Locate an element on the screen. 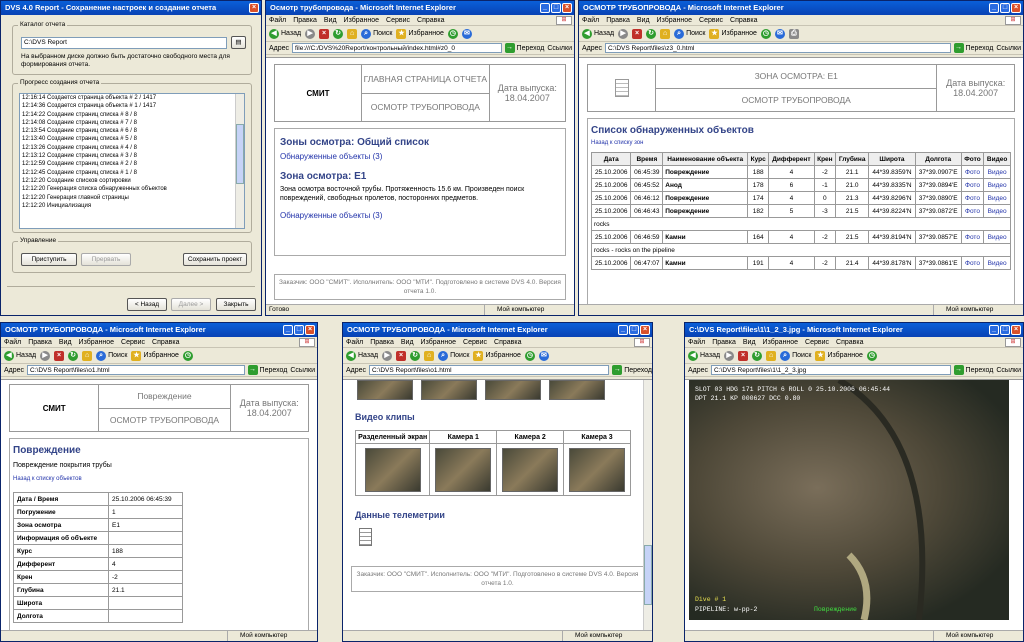 Image resolution: width=1024 pixels, height=642 pixels. objects-link: Обнаруженные объекты (3) is located at coordinates (420, 156).